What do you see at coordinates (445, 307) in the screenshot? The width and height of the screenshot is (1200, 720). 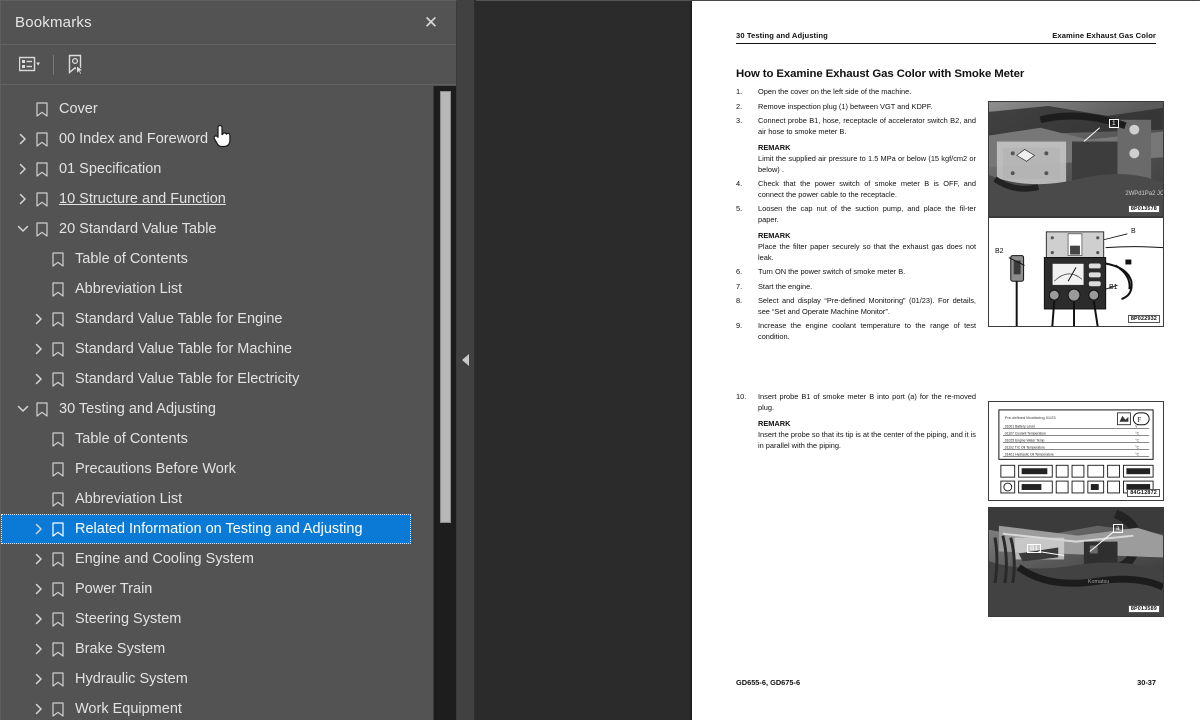 I see `bookmarks-scrollbar-thumb` at bounding box center [445, 307].